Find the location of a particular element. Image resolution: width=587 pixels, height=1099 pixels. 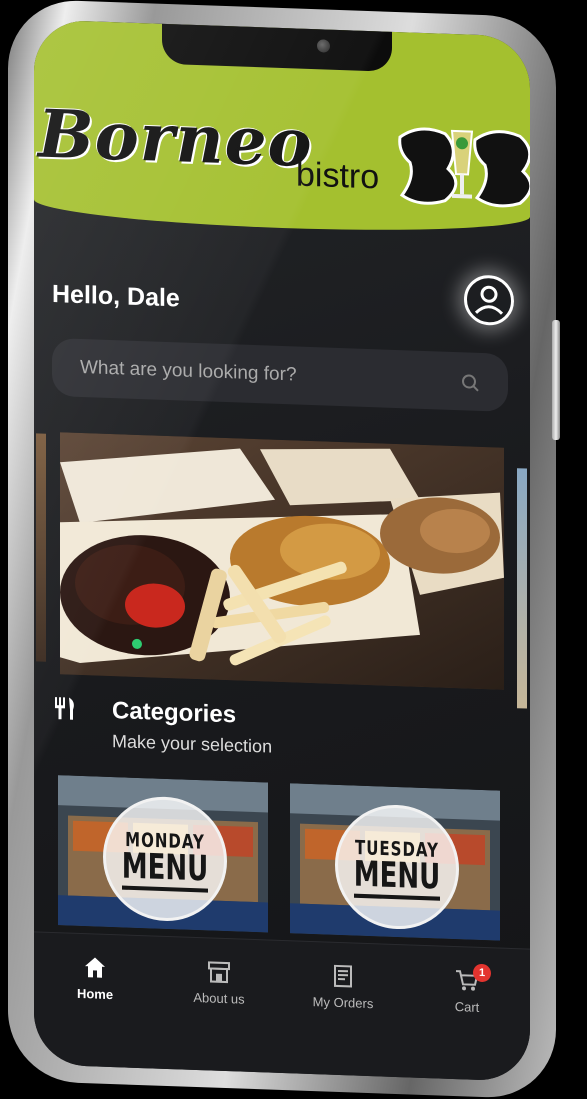

brand-logo-mark-icon is located at coordinates (464, 167).